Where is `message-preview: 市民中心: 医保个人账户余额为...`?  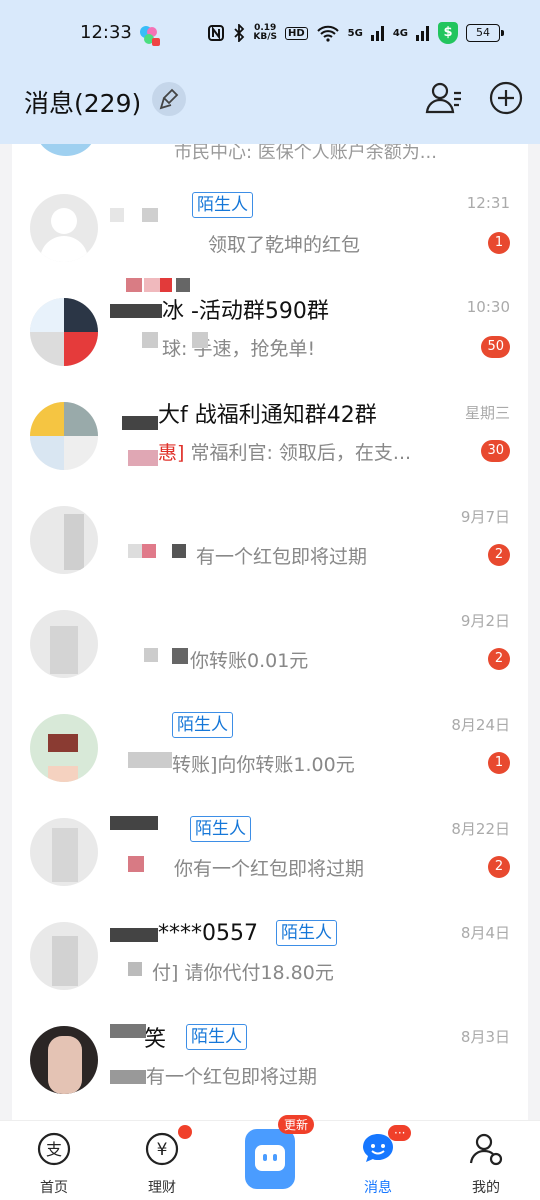 message-preview: 市民中心: 医保个人账户余额为... is located at coordinates (305, 153).